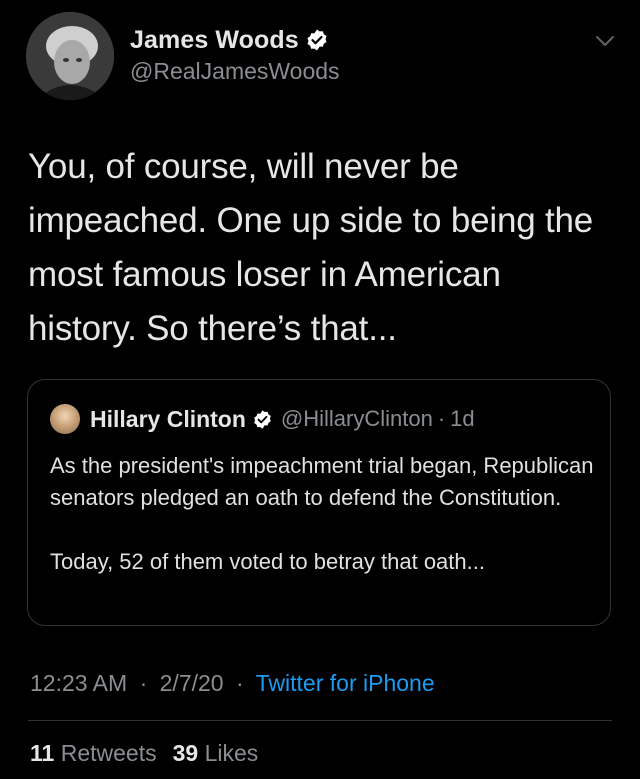  I want to click on likes-stat: 39 Likes, so click(216, 753).